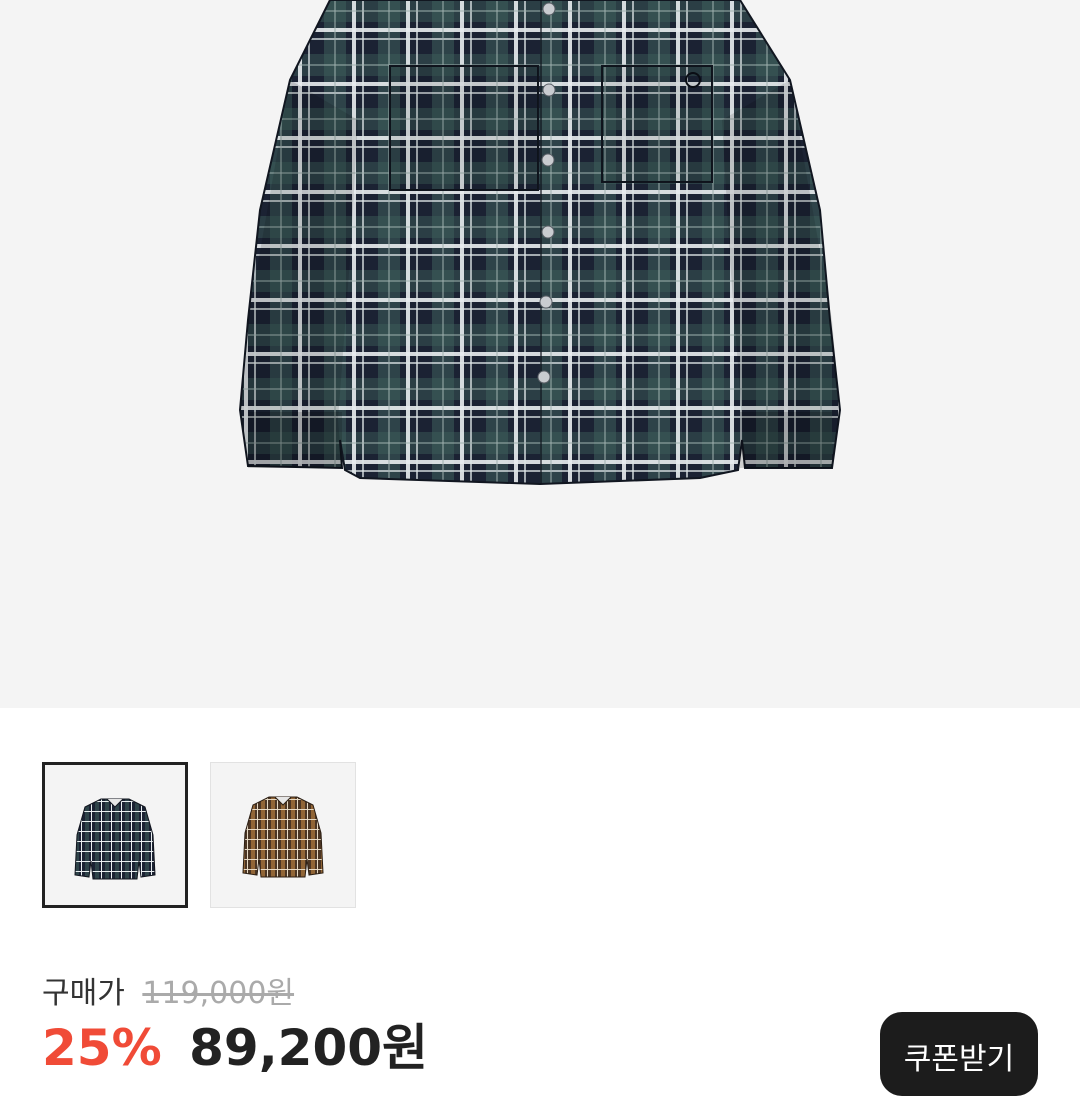 This screenshot has width=1080, height=1096. What do you see at coordinates (83, 993) in the screenshot?
I see `price-label-text: 구매가` at bounding box center [83, 993].